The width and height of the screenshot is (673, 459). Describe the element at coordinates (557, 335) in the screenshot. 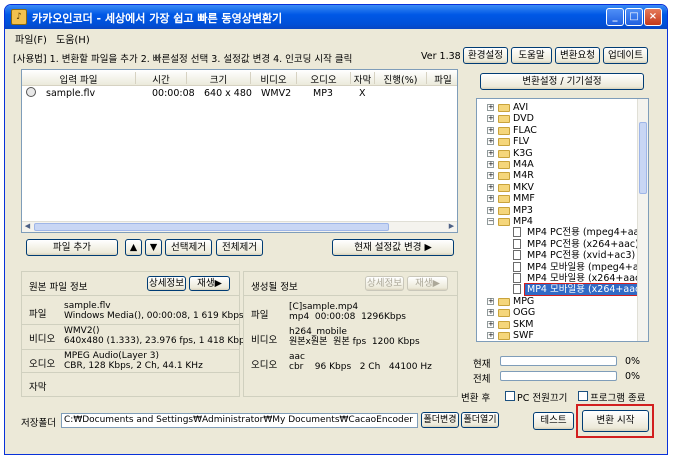

I see `tree-folder: + SWF` at that location.